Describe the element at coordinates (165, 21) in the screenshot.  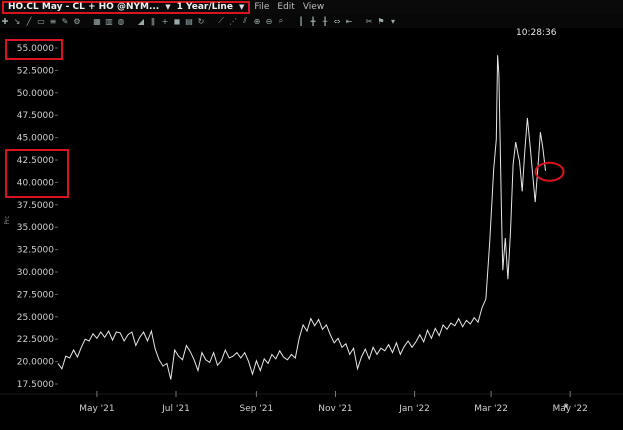
I see `add-icon: +` at that location.